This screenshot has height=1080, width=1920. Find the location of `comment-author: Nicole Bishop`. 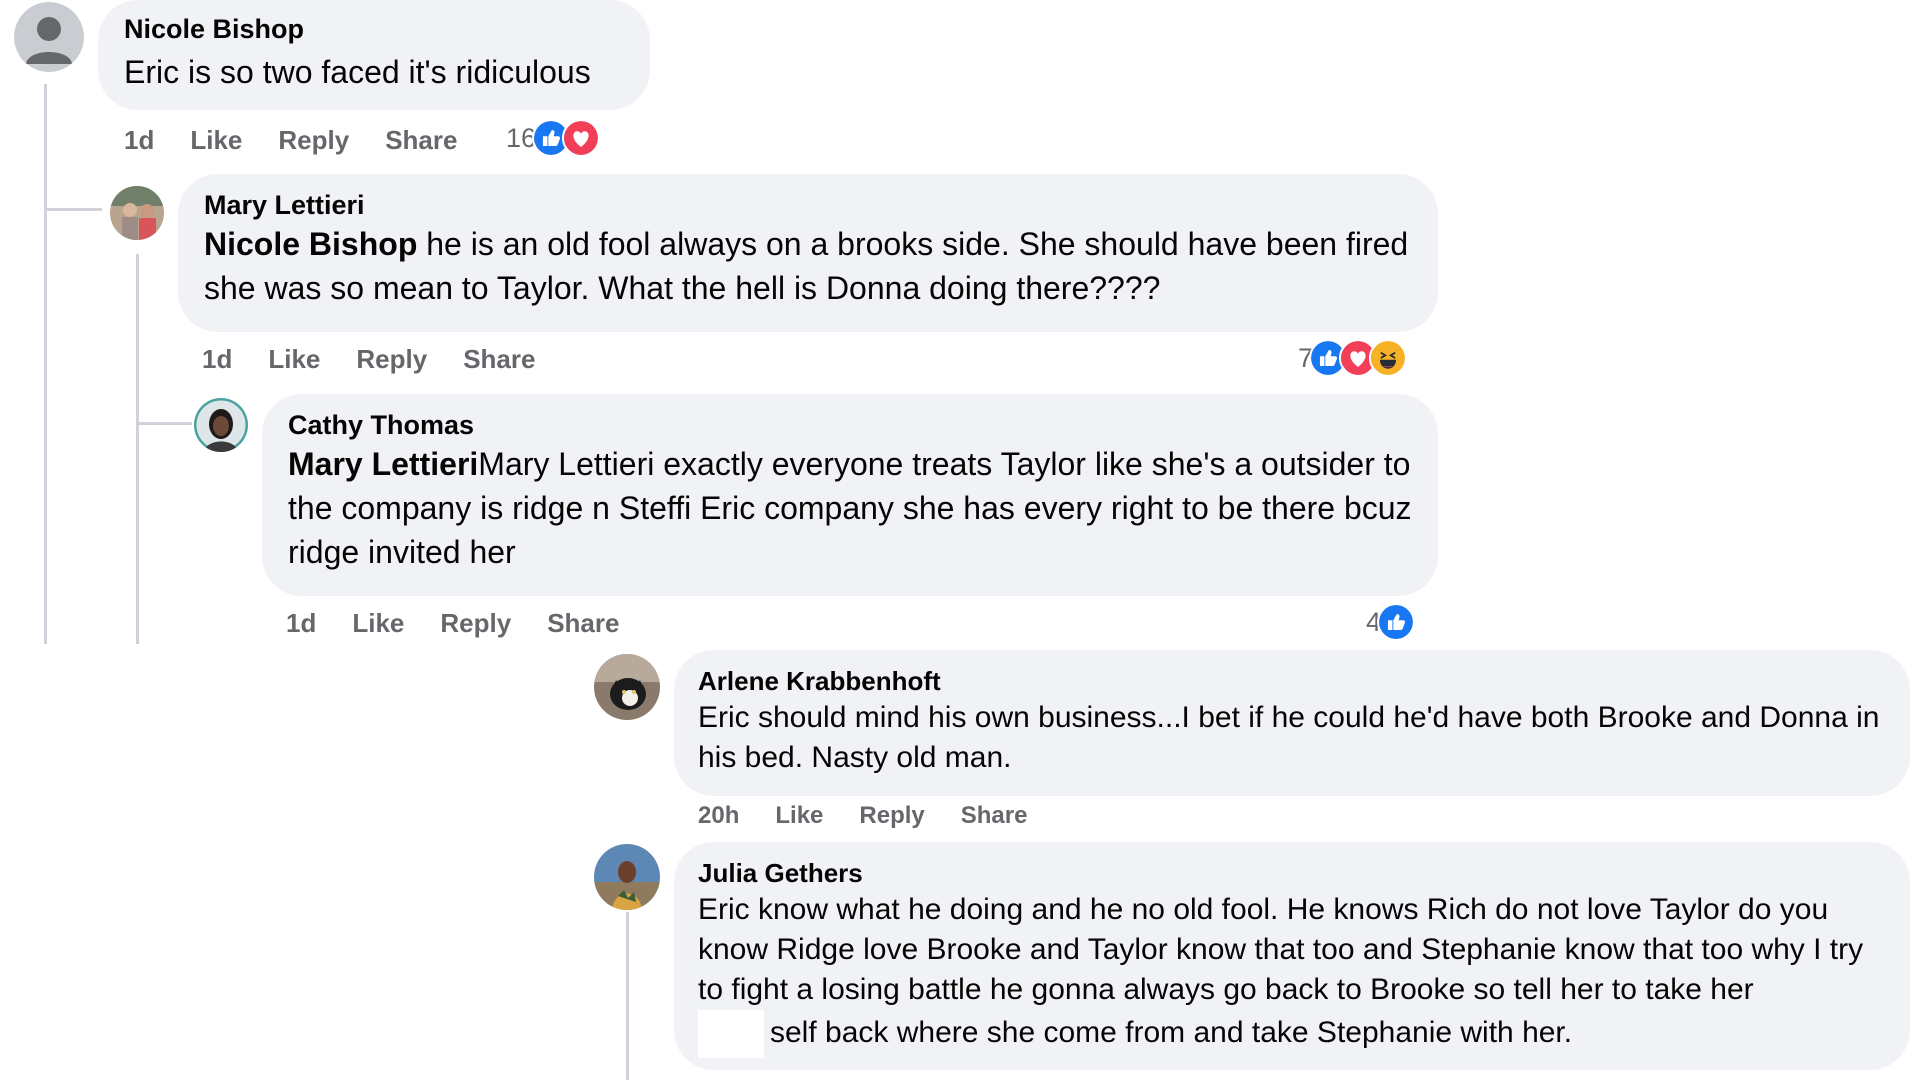

comment-author: Nicole Bishop is located at coordinates (374, 29).